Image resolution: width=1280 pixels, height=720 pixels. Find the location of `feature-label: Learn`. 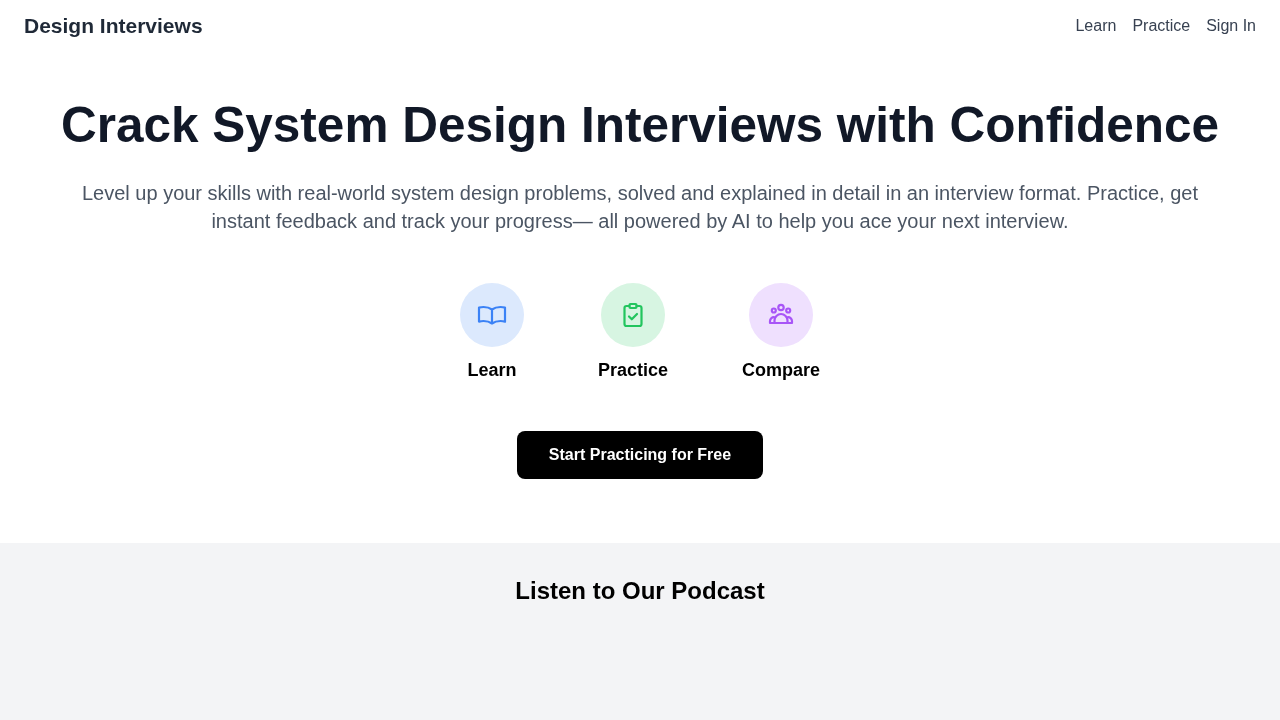

feature-label: Learn is located at coordinates (492, 370).